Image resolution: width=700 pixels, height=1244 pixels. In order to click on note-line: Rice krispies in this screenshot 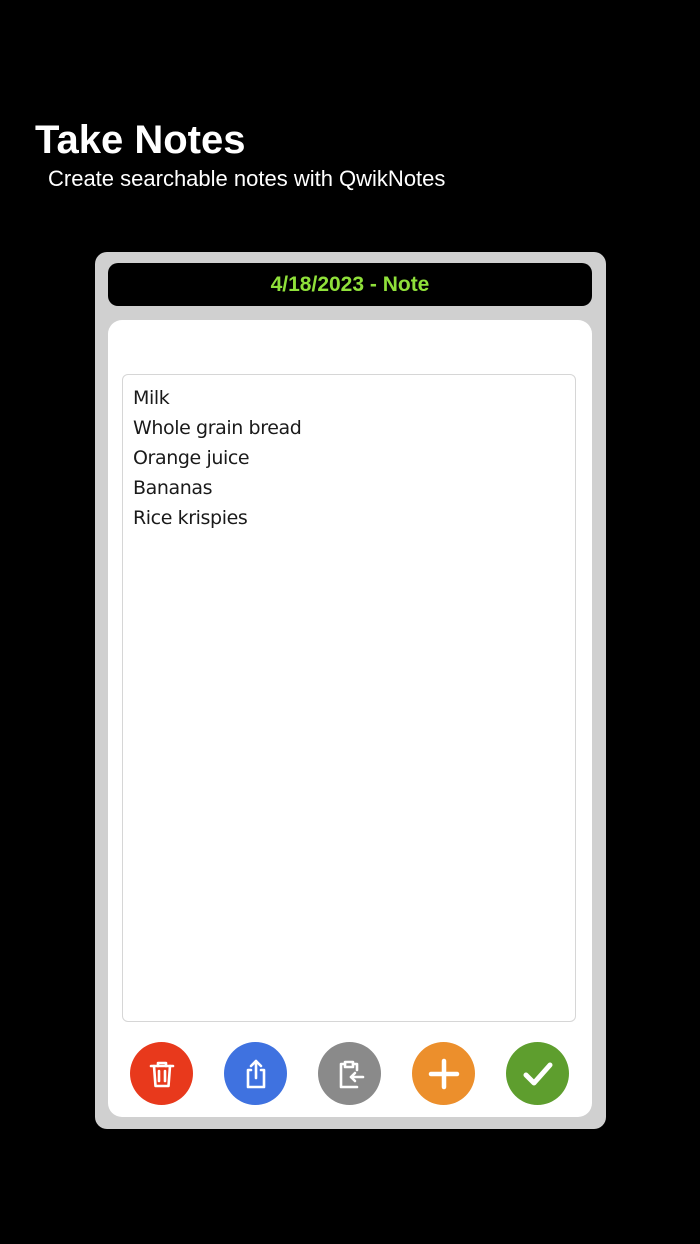, I will do `click(190, 518)`.